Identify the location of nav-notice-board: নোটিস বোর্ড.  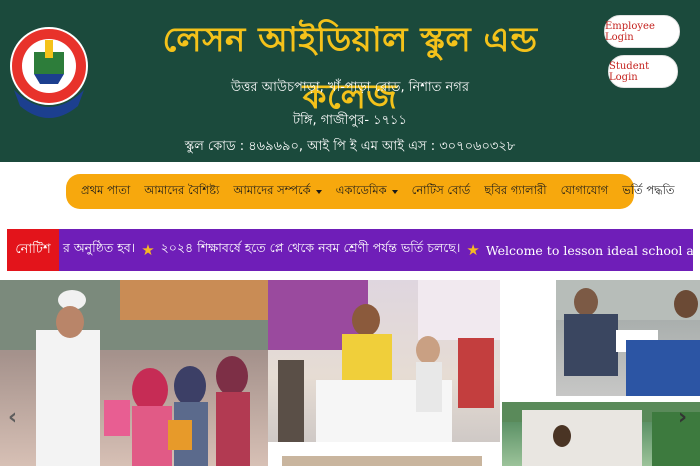
(441, 191).